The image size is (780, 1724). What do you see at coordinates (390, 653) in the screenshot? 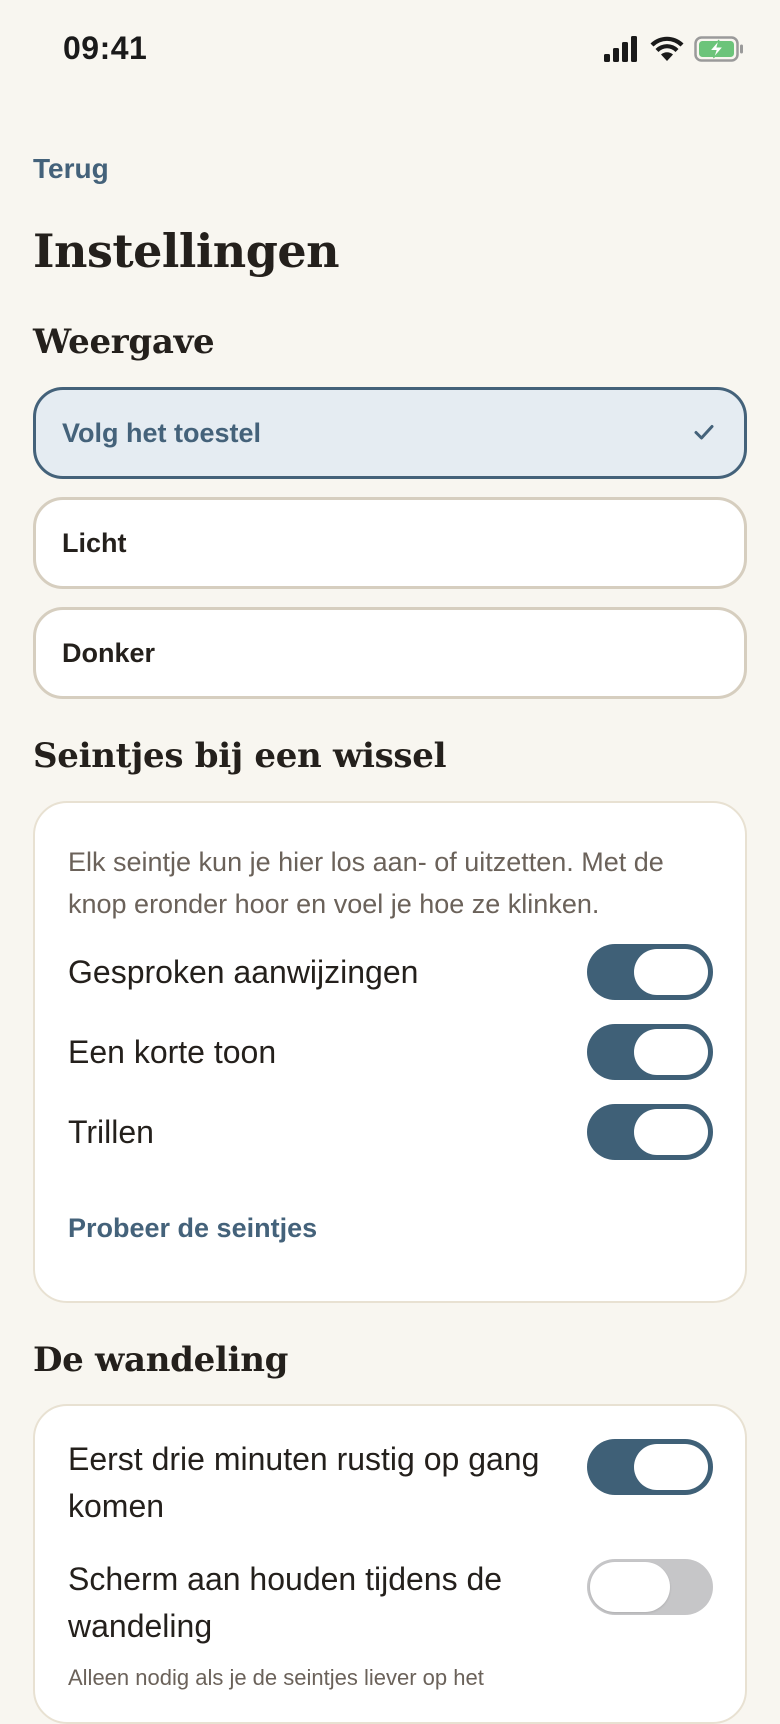
I see `appearance-option-dark: Donker` at bounding box center [390, 653].